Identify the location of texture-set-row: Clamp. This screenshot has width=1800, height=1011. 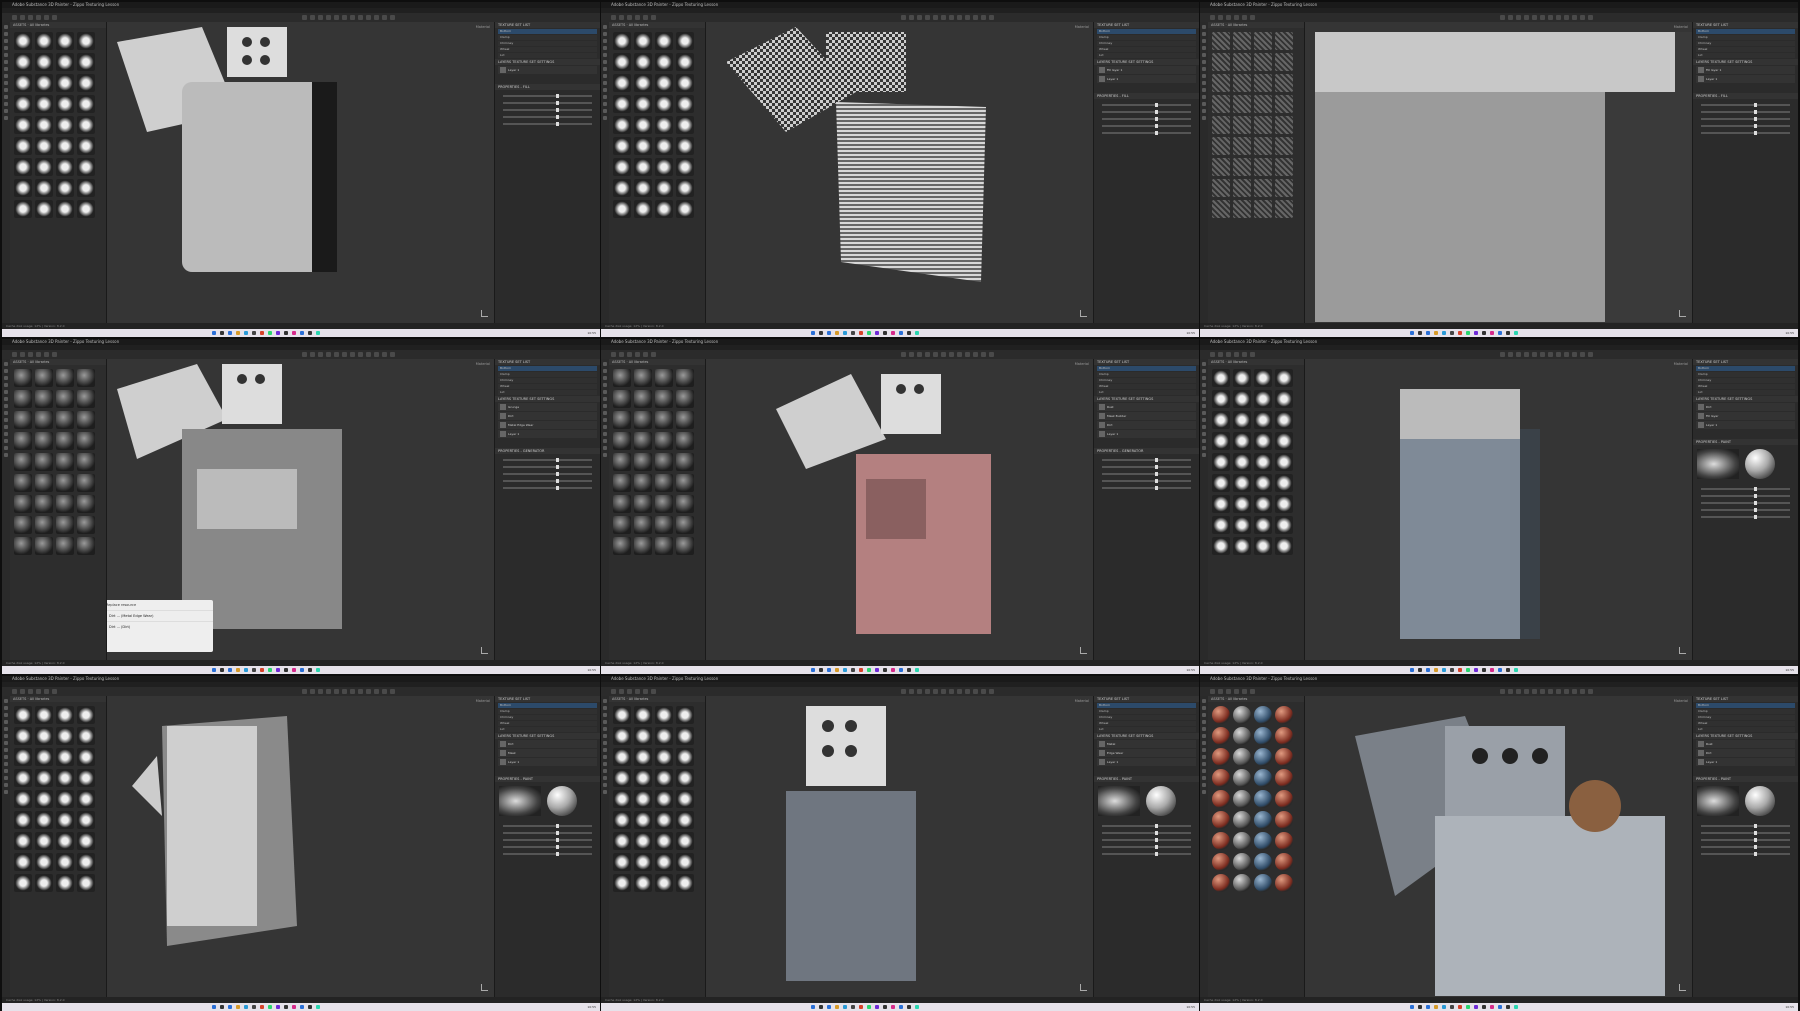
(547, 37).